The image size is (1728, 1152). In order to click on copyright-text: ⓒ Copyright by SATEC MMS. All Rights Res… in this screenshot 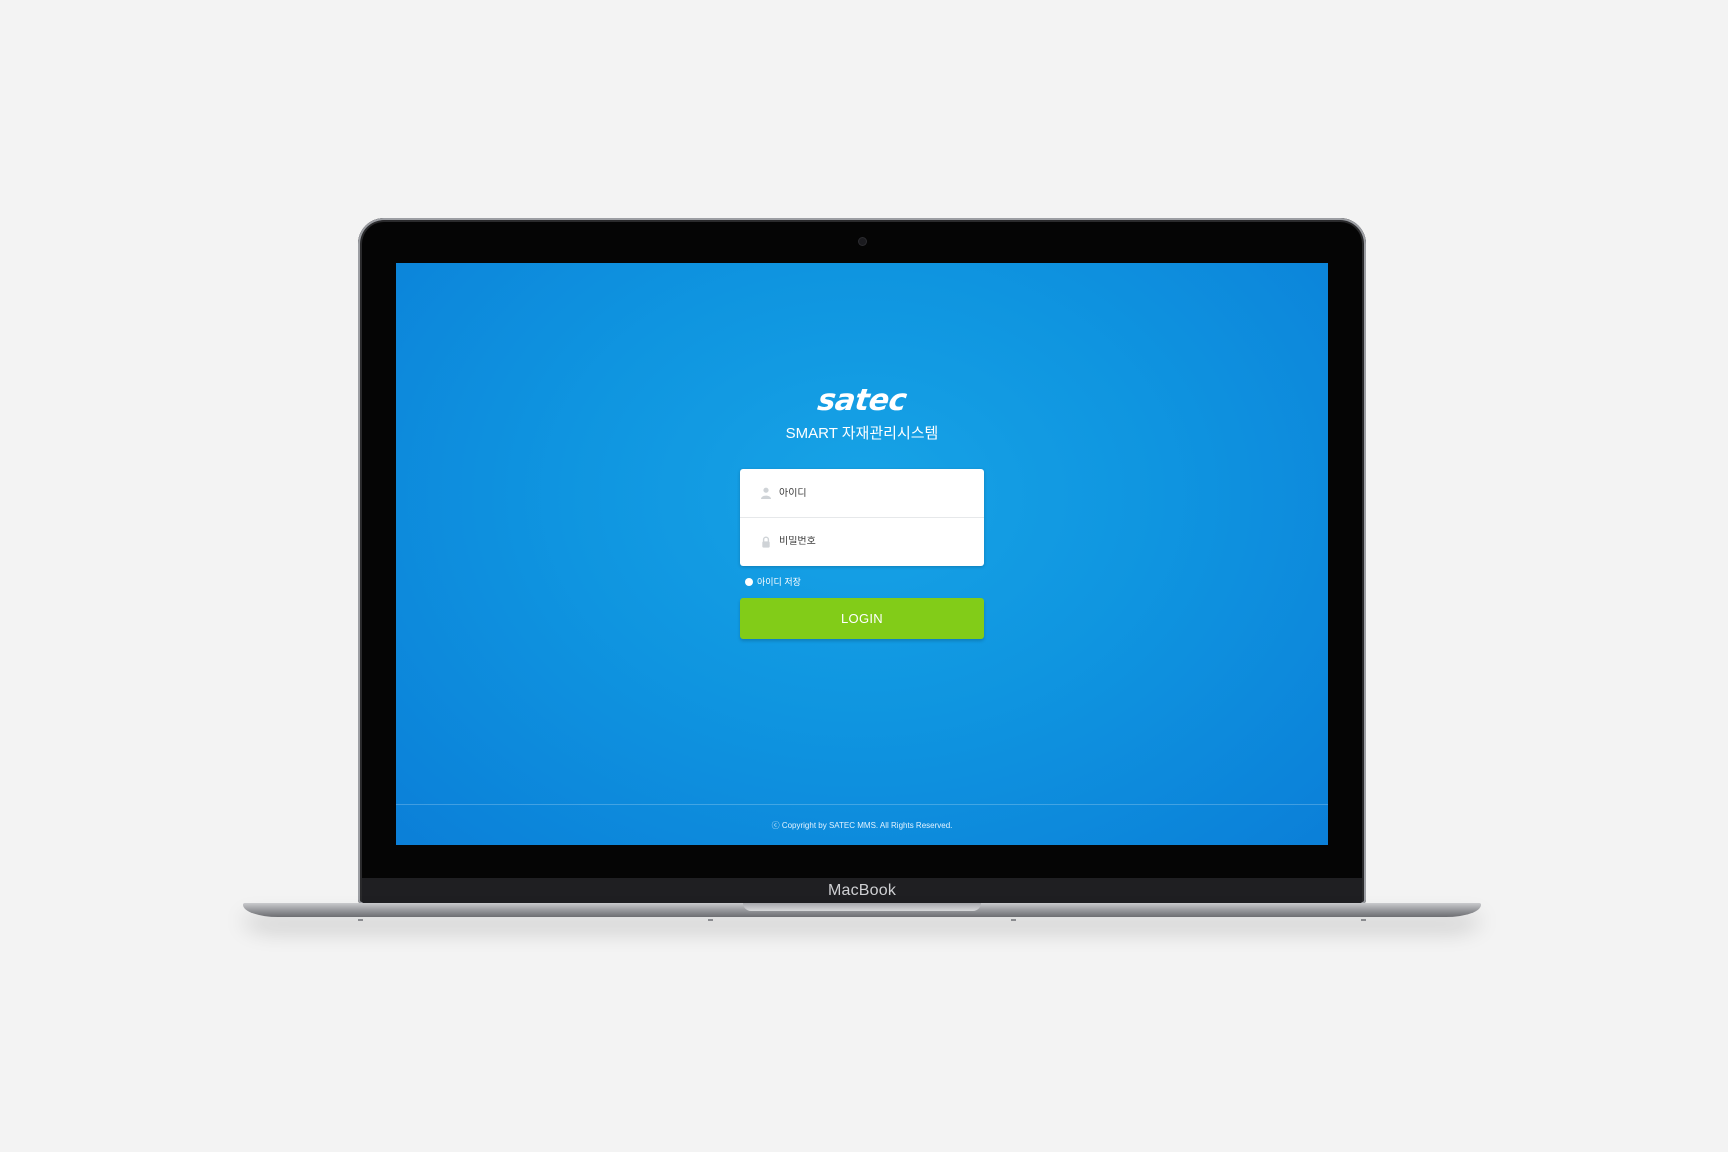, I will do `click(862, 825)`.